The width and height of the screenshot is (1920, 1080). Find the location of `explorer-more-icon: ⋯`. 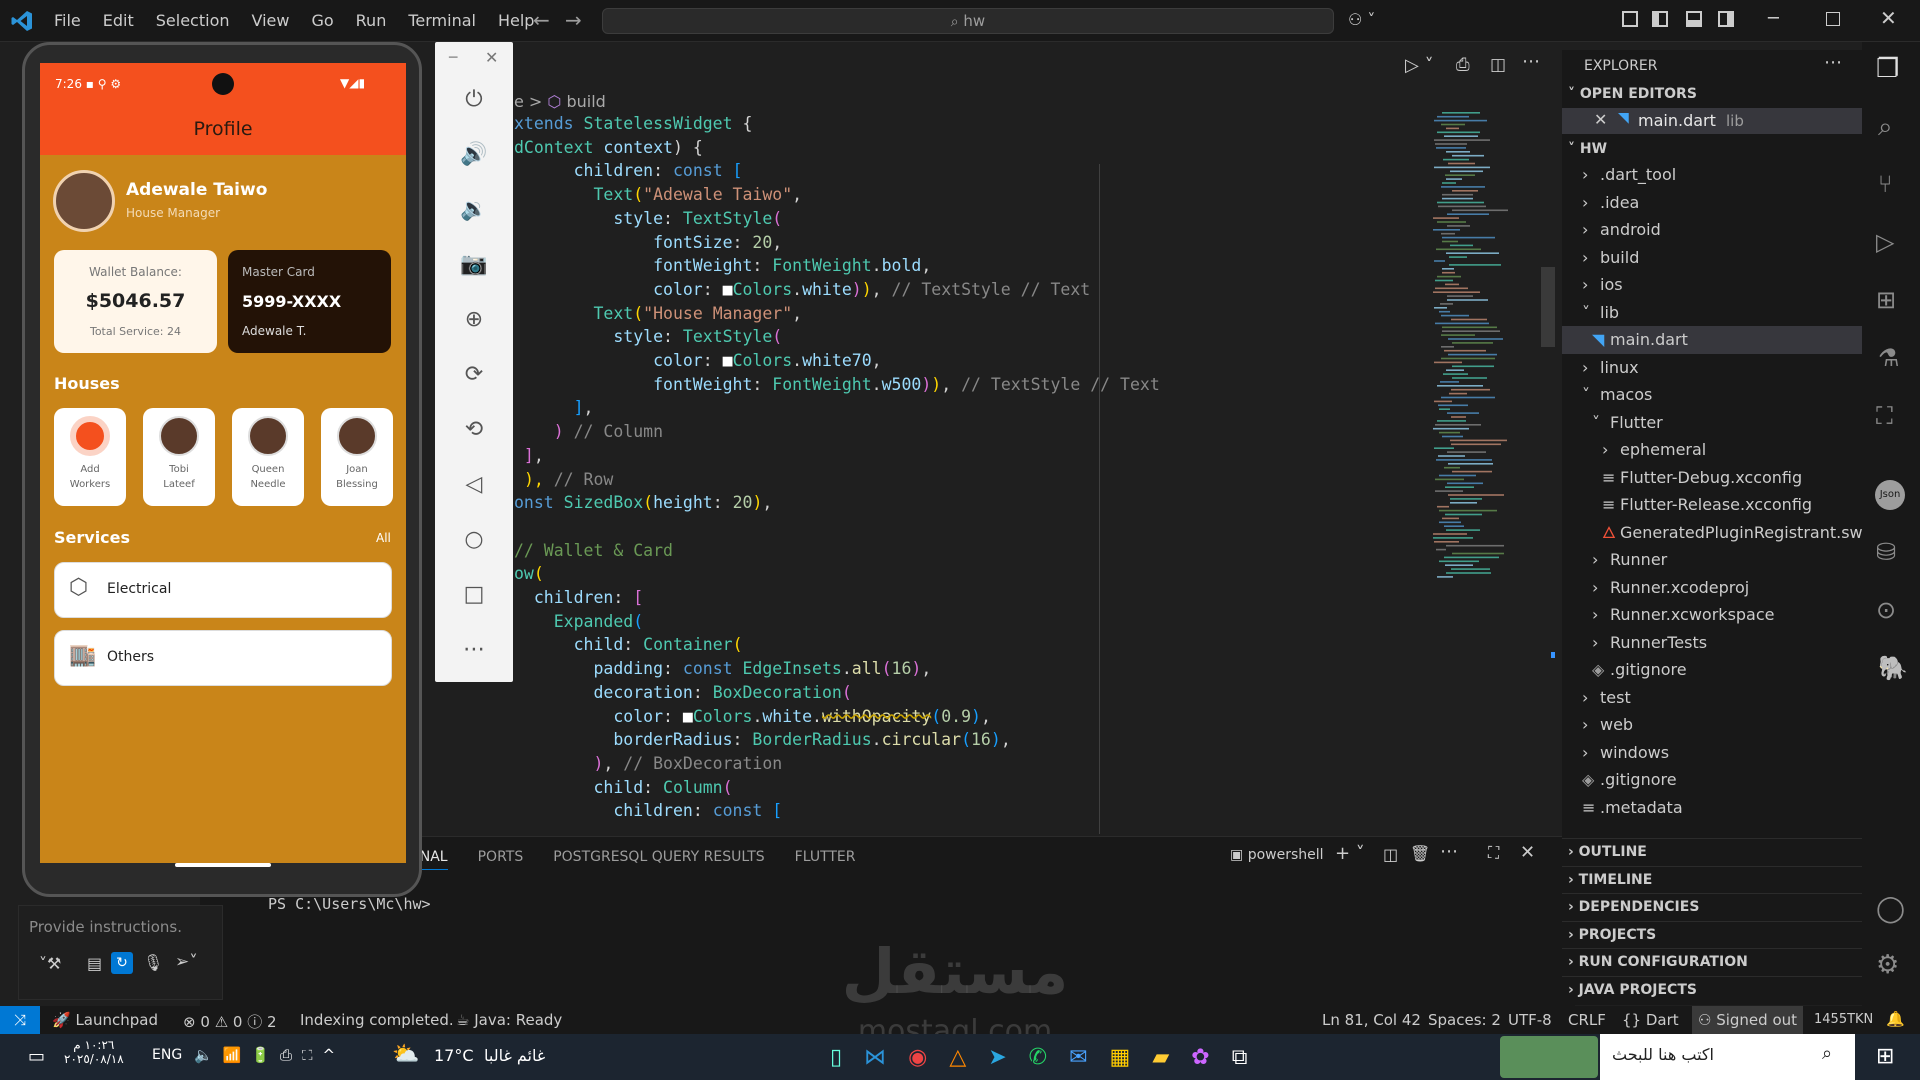

explorer-more-icon: ⋯ is located at coordinates (1833, 62).